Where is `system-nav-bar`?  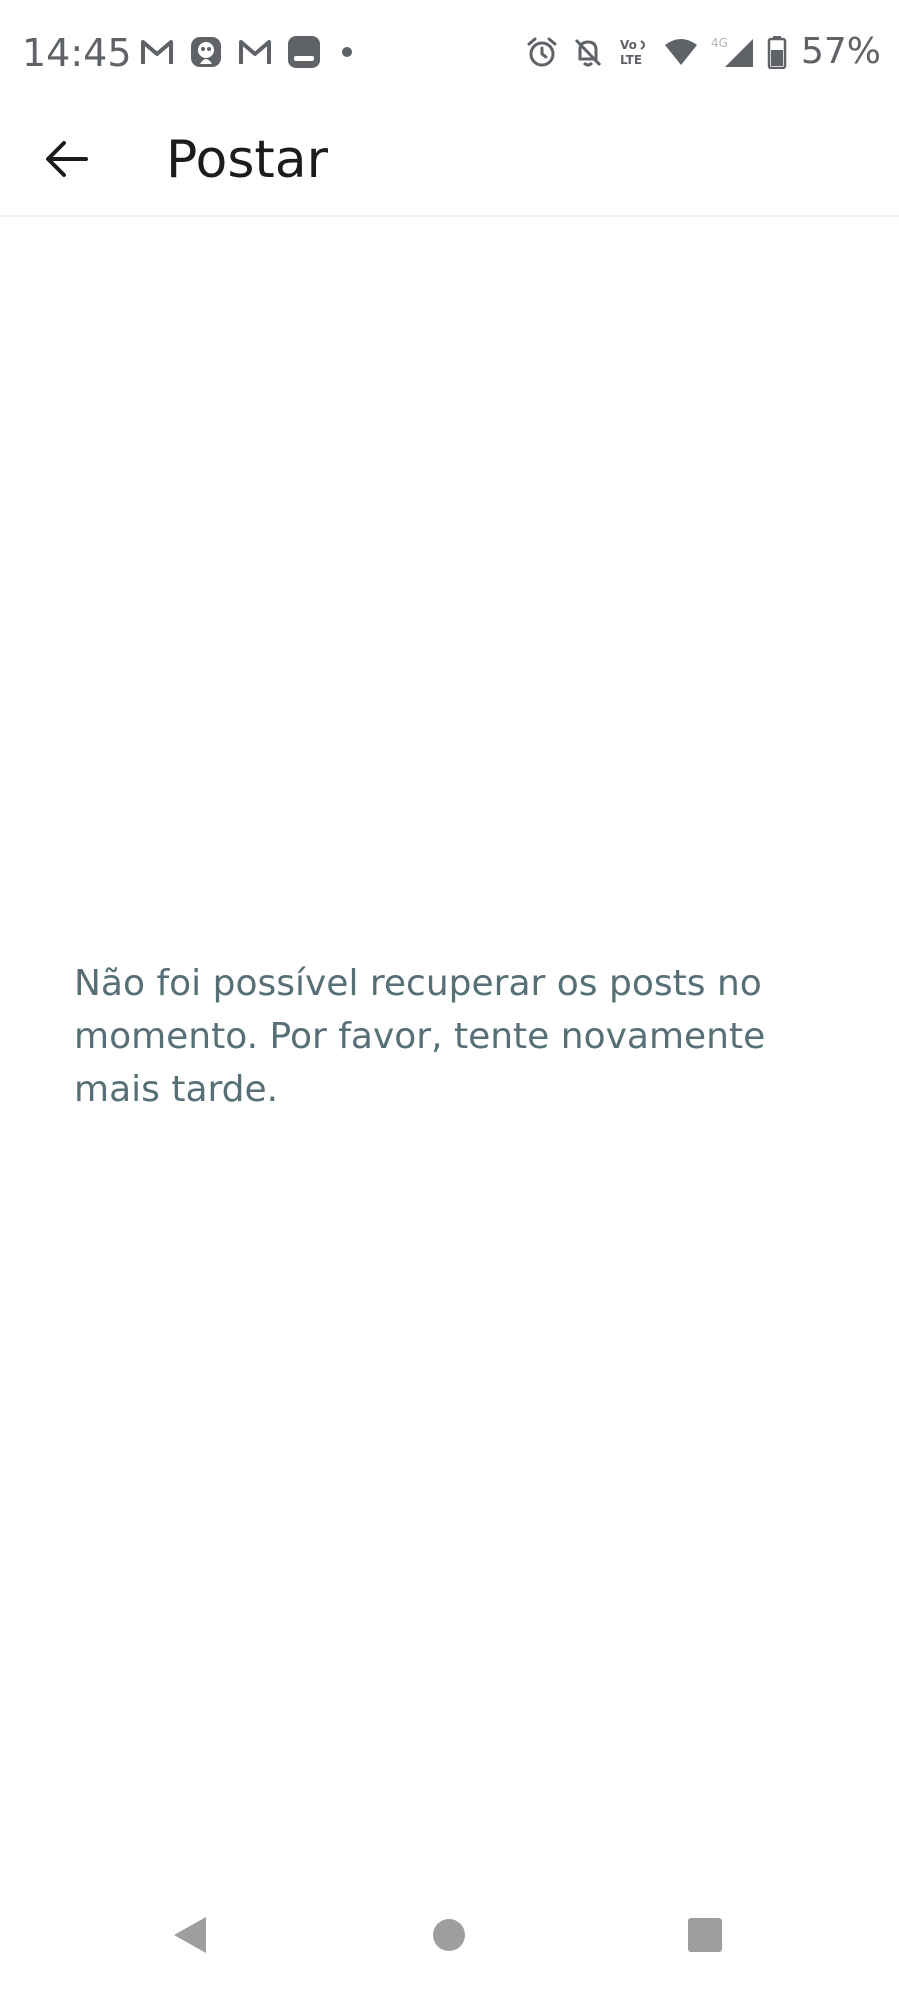 system-nav-bar is located at coordinates (449, 1935).